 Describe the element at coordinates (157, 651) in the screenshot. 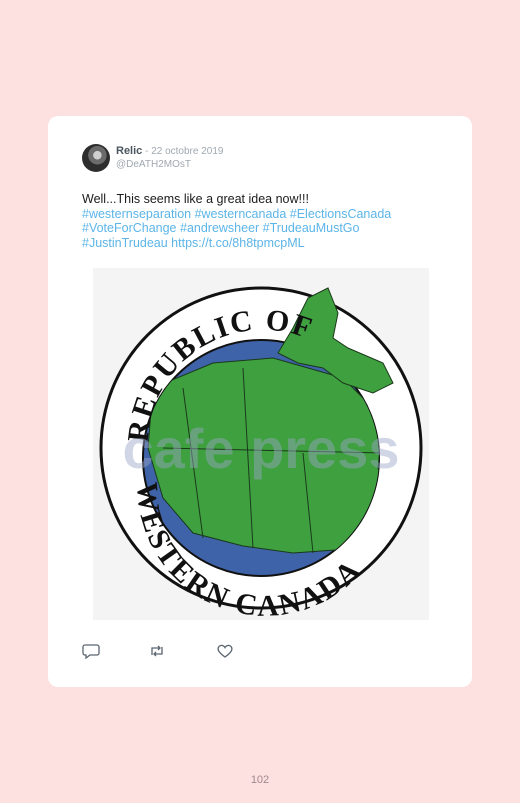

I see `retweet-icon` at that location.